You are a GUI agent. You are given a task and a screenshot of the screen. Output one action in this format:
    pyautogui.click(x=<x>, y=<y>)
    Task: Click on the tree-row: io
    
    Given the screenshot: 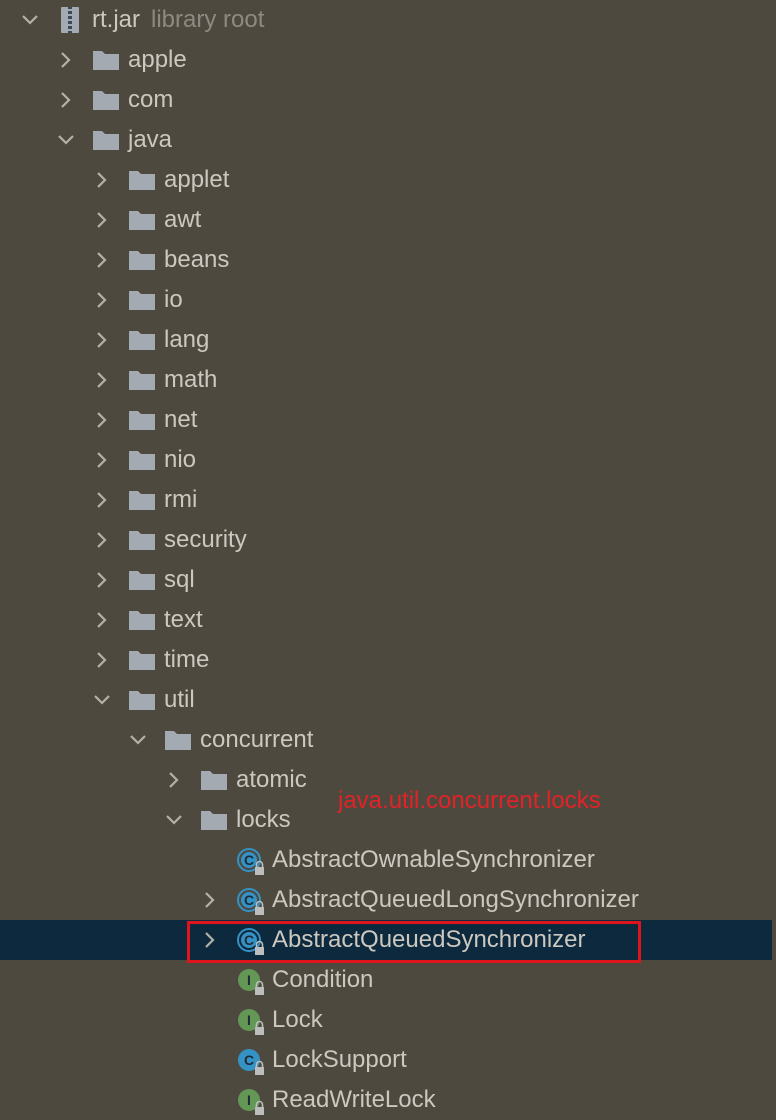 What is the action you would take?
    pyautogui.click(x=386, y=300)
    